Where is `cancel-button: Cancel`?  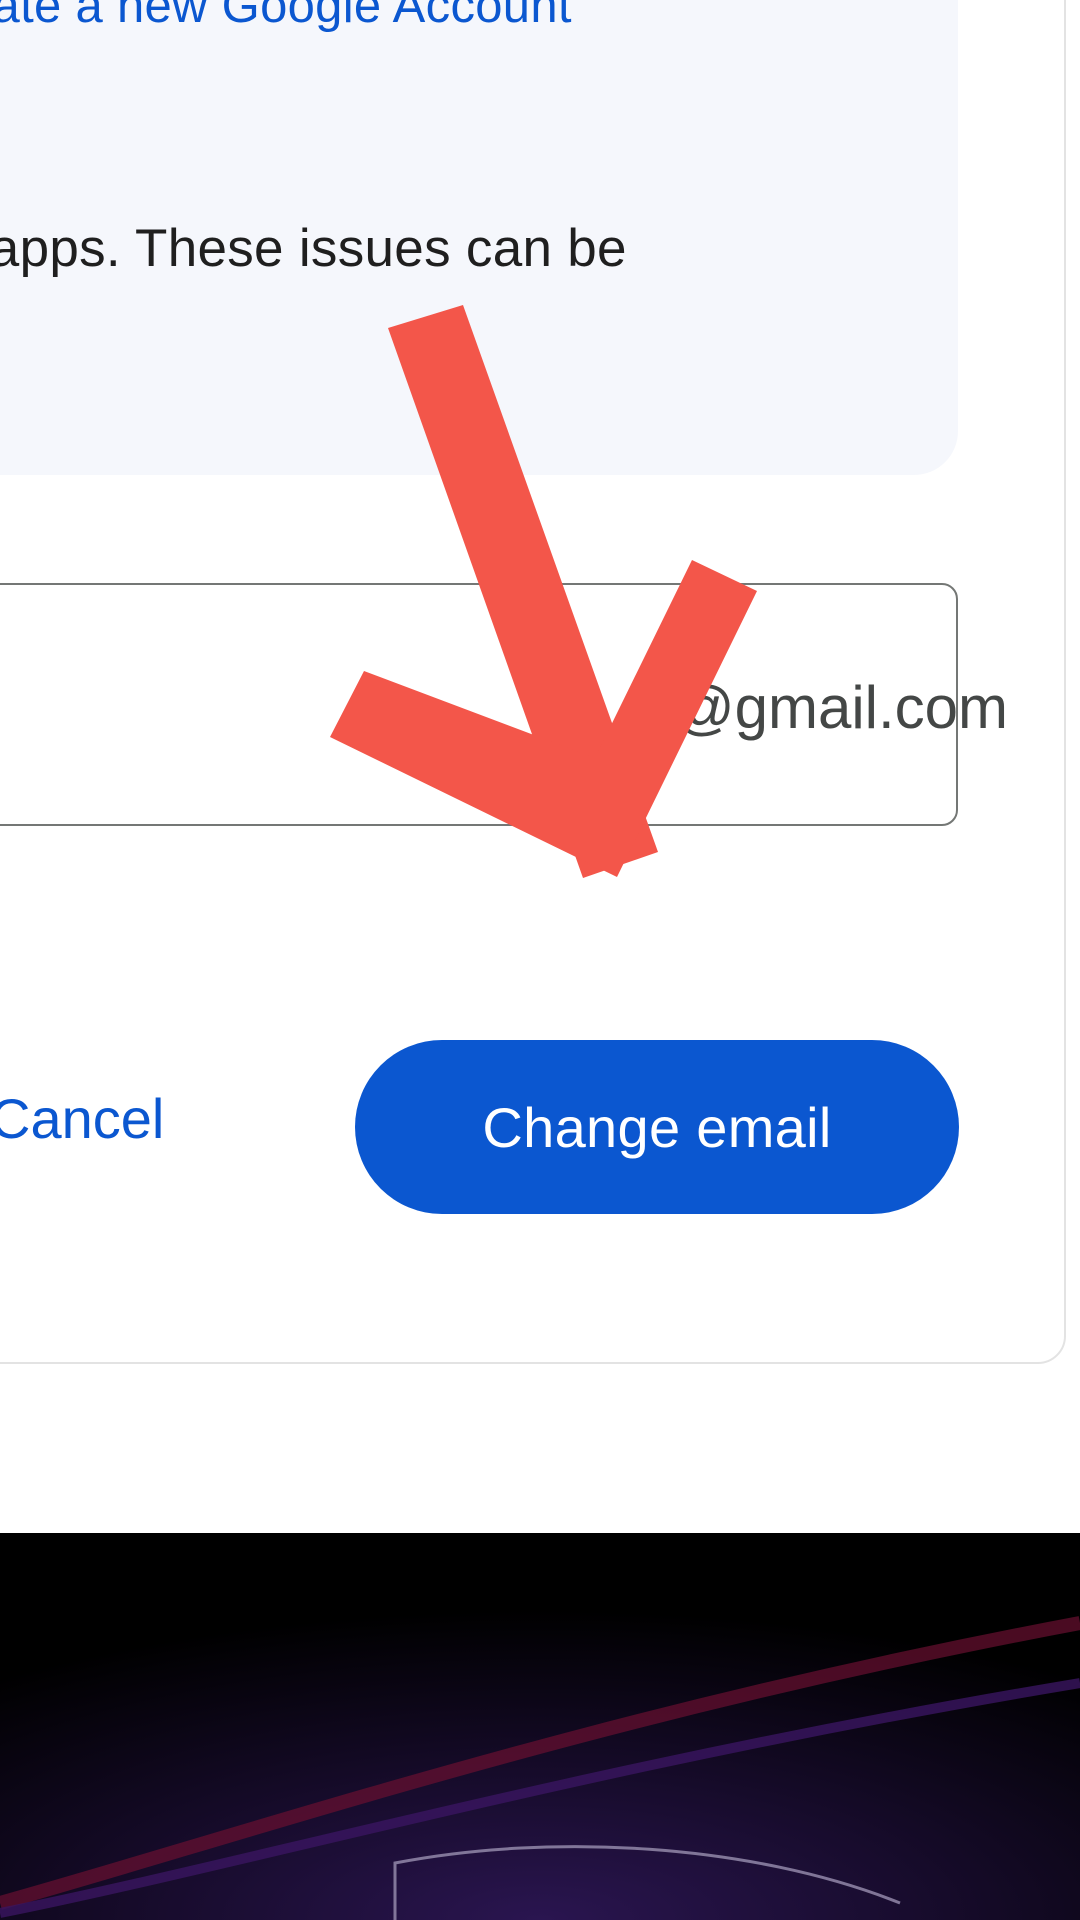
cancel-button: Cancel is located at coordinates (82, 1118).